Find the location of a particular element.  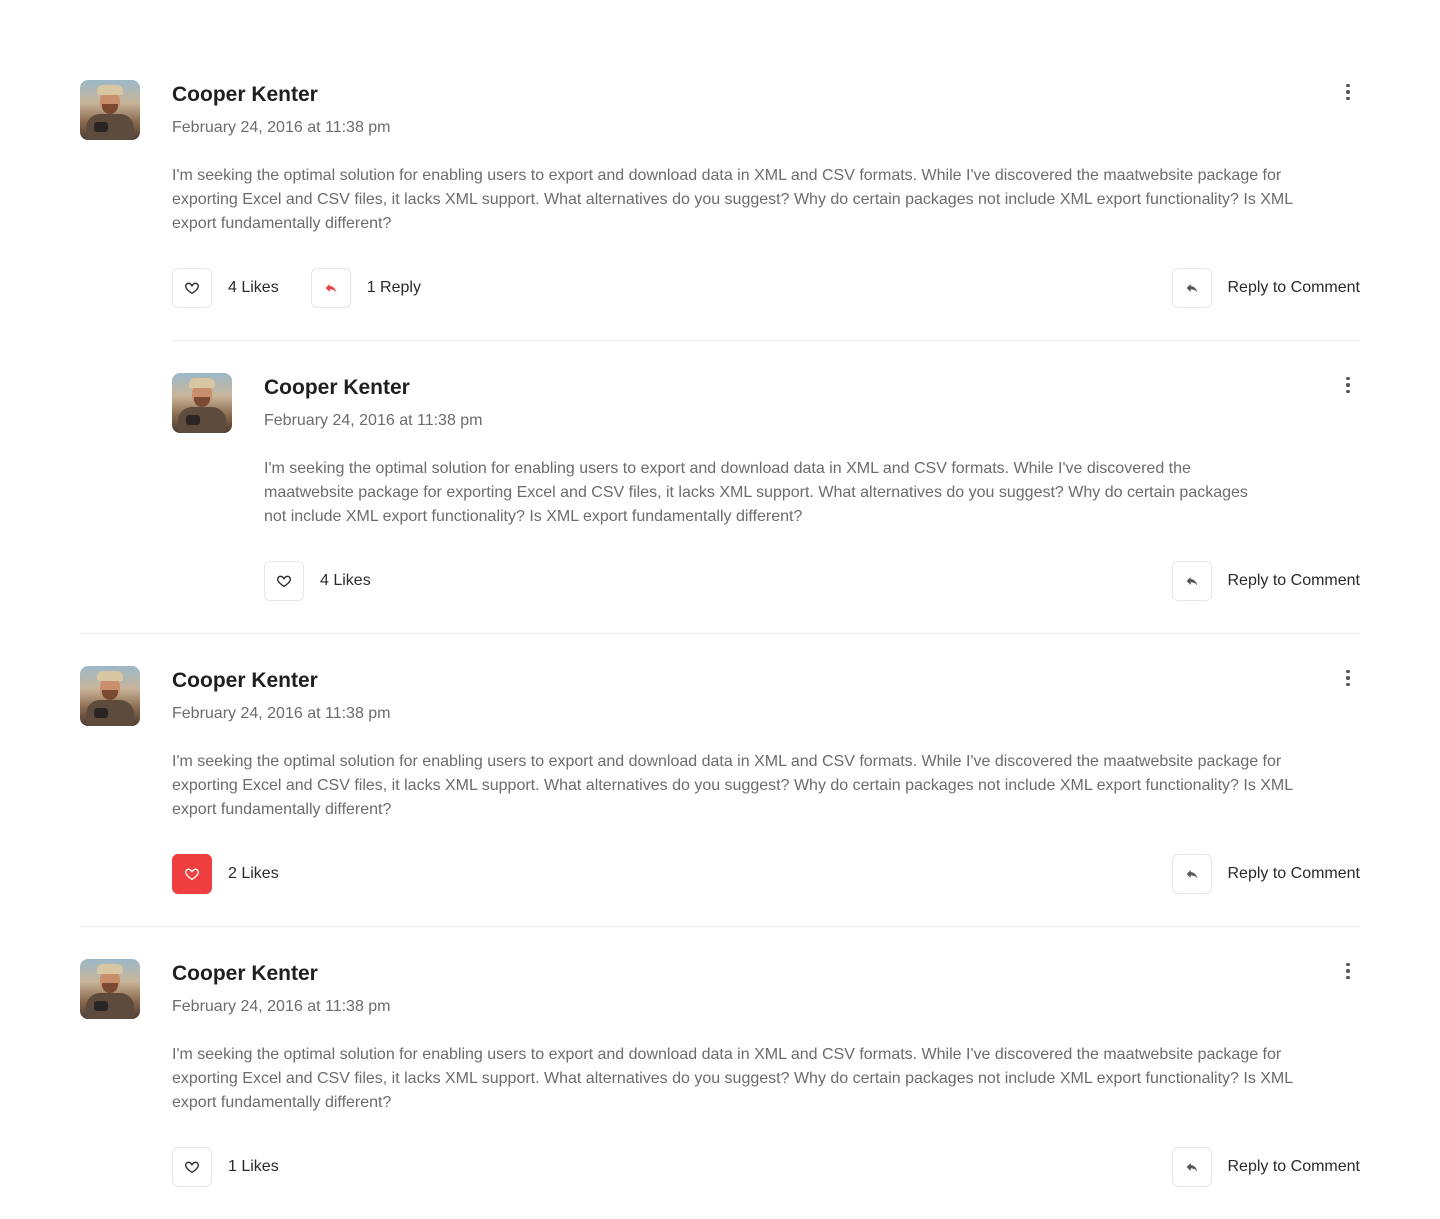

likes-count: 1 Likes is located at coordinates (253, 1166).